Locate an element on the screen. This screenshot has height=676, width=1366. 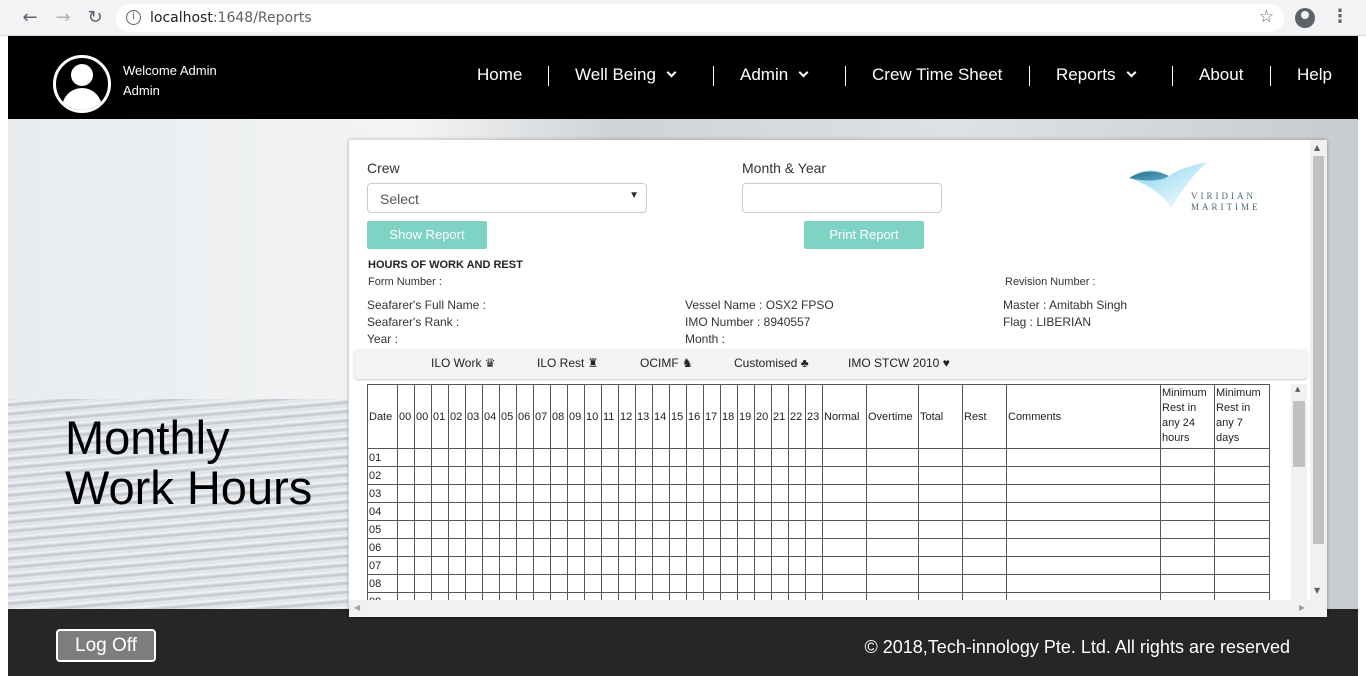
more-menu-icon: ⋮ is located at coordinates (1340, 16).